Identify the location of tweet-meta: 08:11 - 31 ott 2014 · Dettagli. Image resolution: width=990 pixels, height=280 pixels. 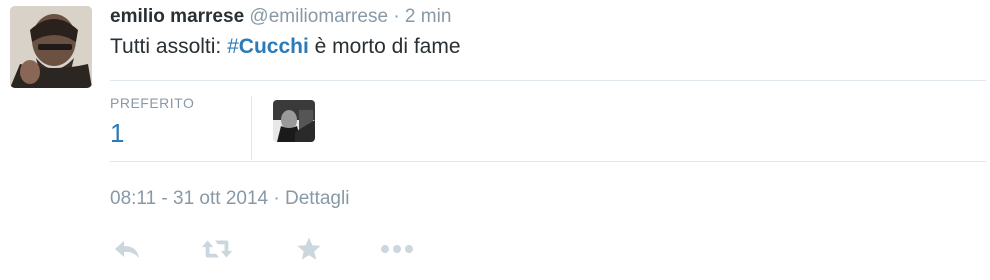
(229, 199).